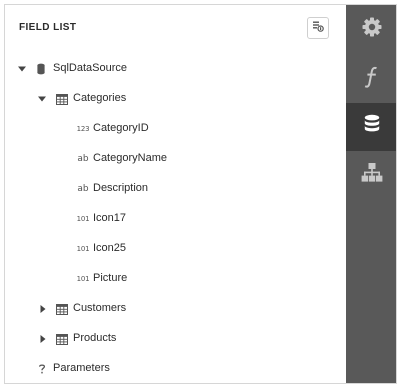  Describe the element at coordinates (175, 99) in the screenshot. I see `tree-node-categories: Categories` at that location.